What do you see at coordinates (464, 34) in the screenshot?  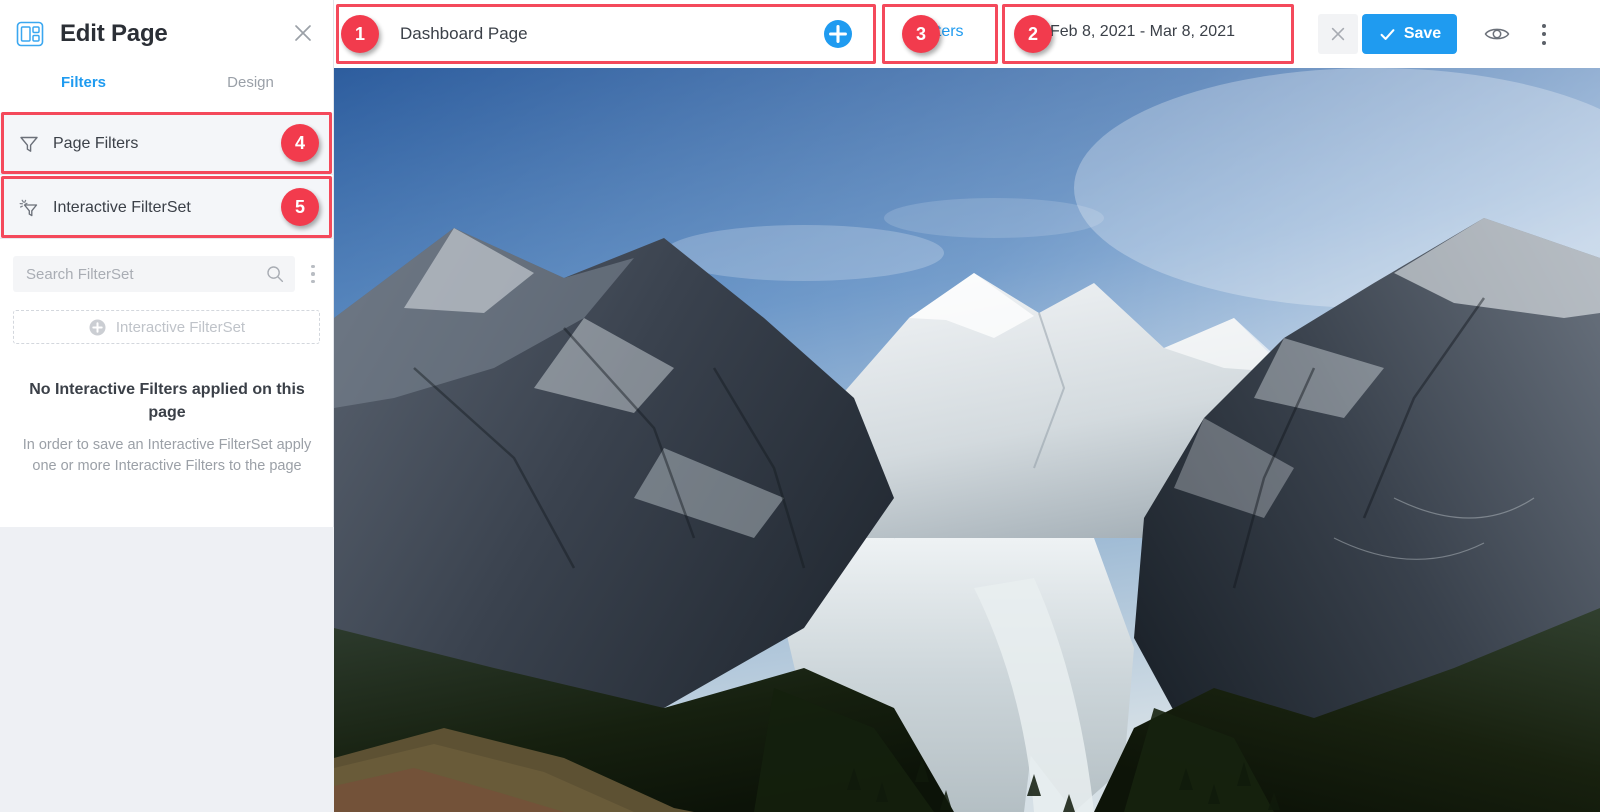 I see `page-name-field: Dashboard Page` at bounding box center [464, 34].